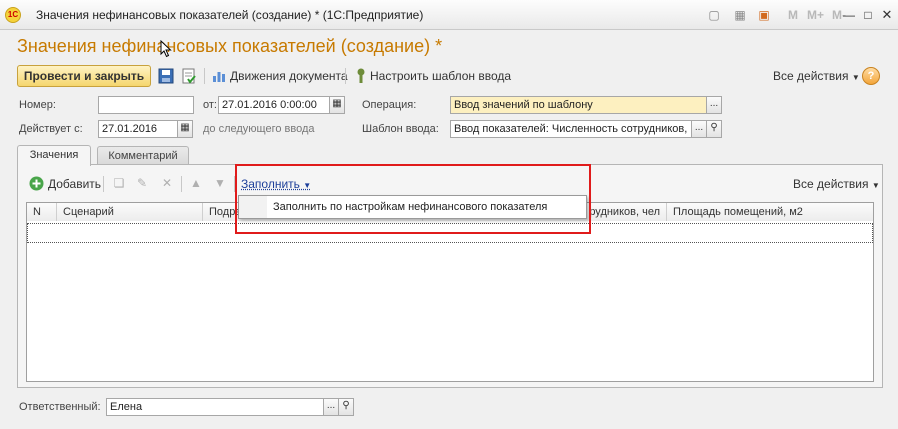 The height and width of the screenshot is (429, 898). Describe the element at coordinates (389, 105) in the screenshot. I see `operation-label: Операция:` at that location.